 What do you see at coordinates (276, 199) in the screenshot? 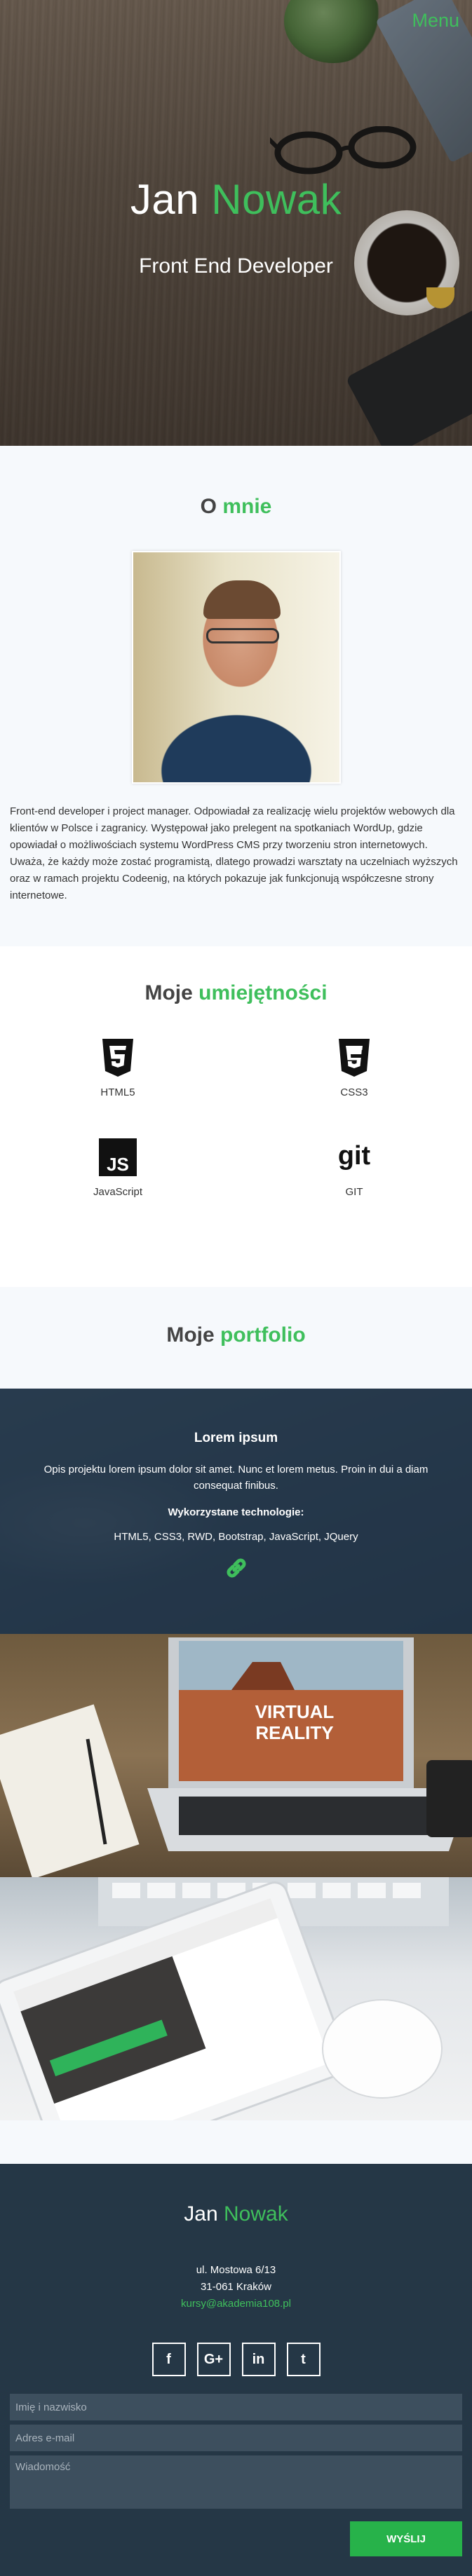
I see `hero-last-name: Nowak` at bounding box center [276, 199].